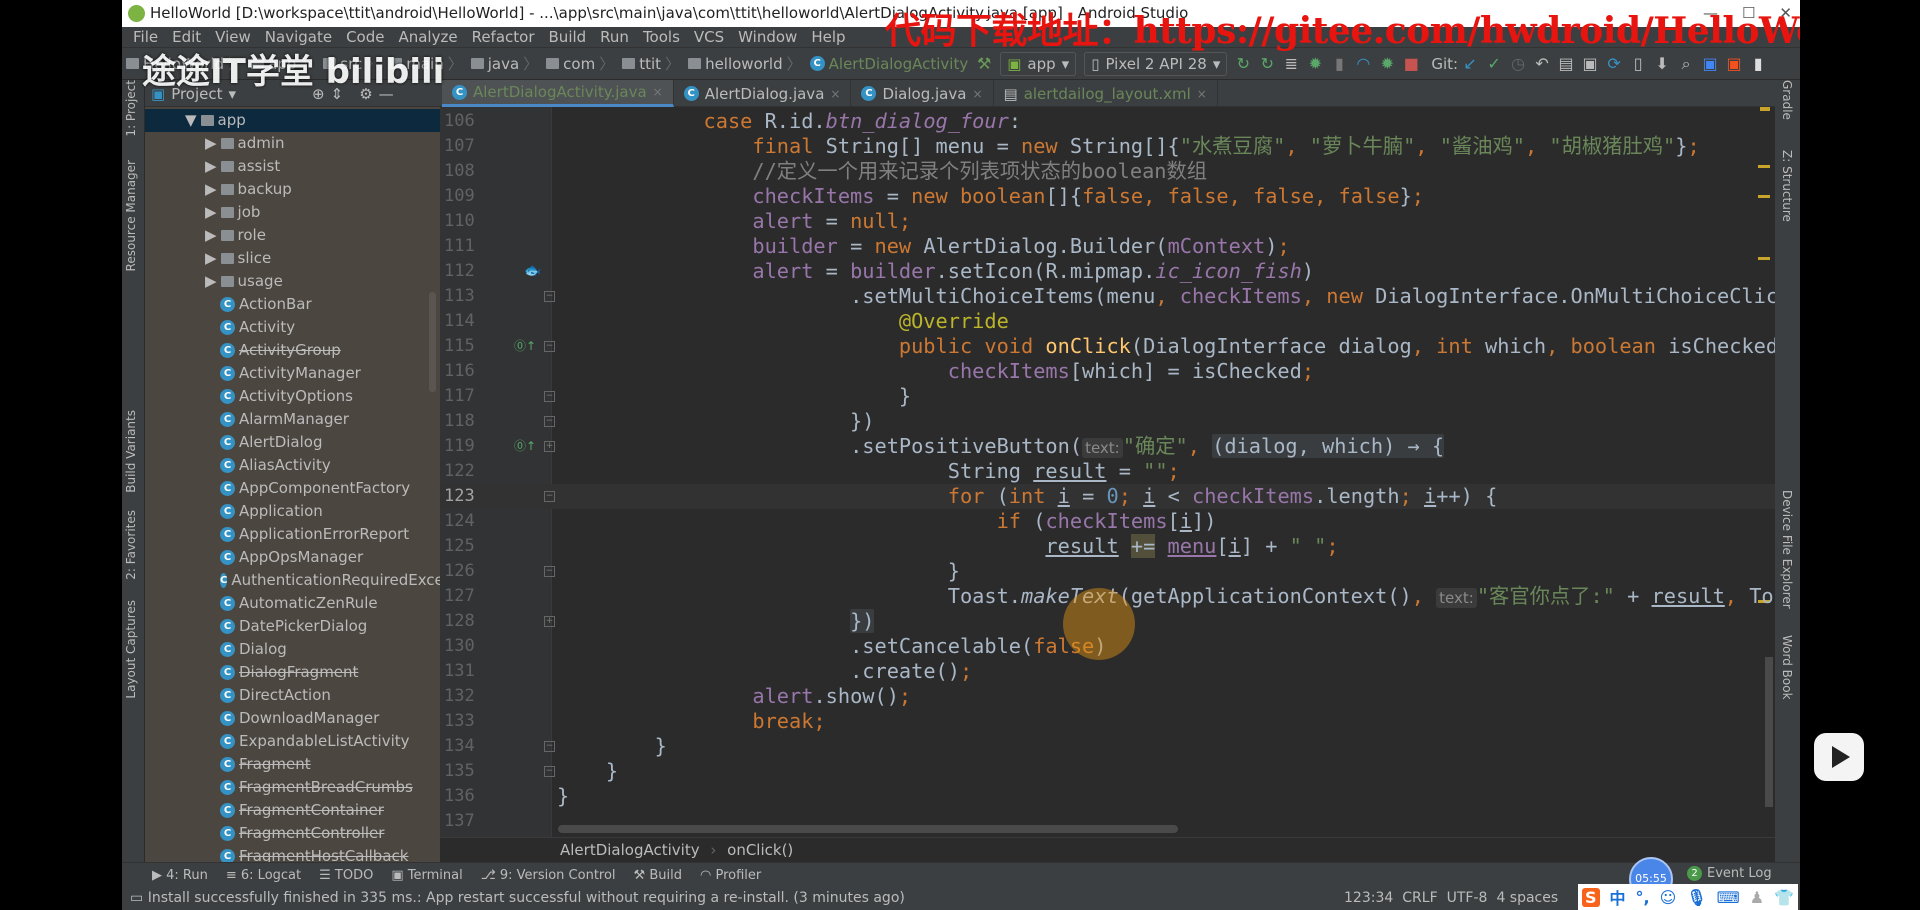 This screenshot has width=1920, height=910. I want to click on tree-class-item: C FragmentHostCallback, so click(292, 853).